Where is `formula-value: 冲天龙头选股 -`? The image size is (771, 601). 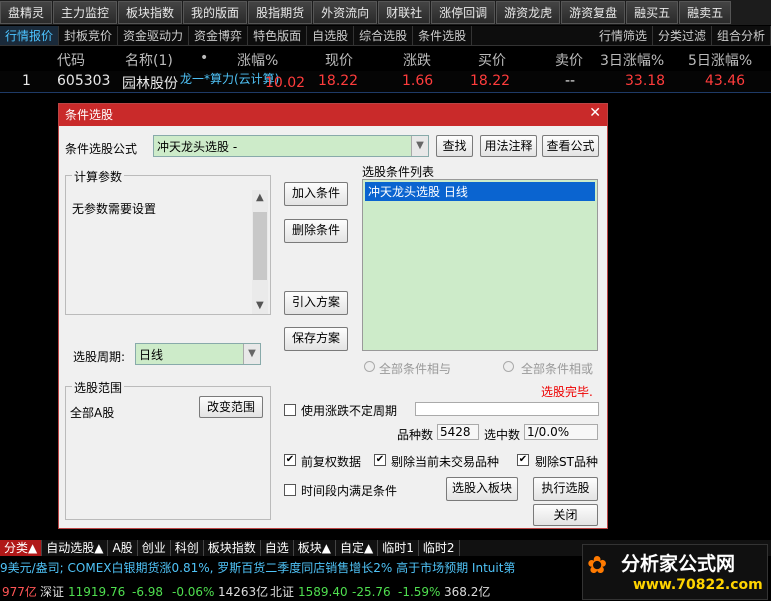
formula-value: 冲天龙头选股 - is located at coordinates (197, 147).